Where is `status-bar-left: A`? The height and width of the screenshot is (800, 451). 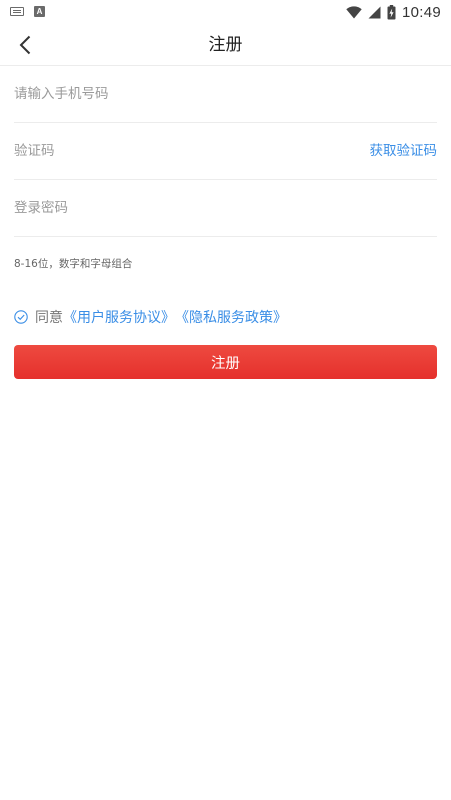 status-bar-left: A is located at coordinates (27, 11).